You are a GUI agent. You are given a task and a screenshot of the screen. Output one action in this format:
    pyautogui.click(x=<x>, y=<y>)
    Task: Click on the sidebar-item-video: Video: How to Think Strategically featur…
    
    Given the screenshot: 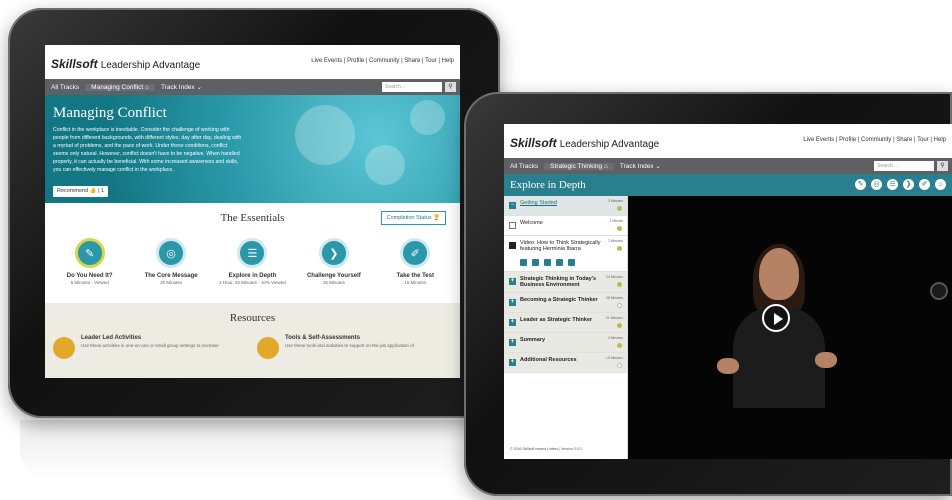 What is the action you would take?
    pyautogui.click(x=565, y=246)
    